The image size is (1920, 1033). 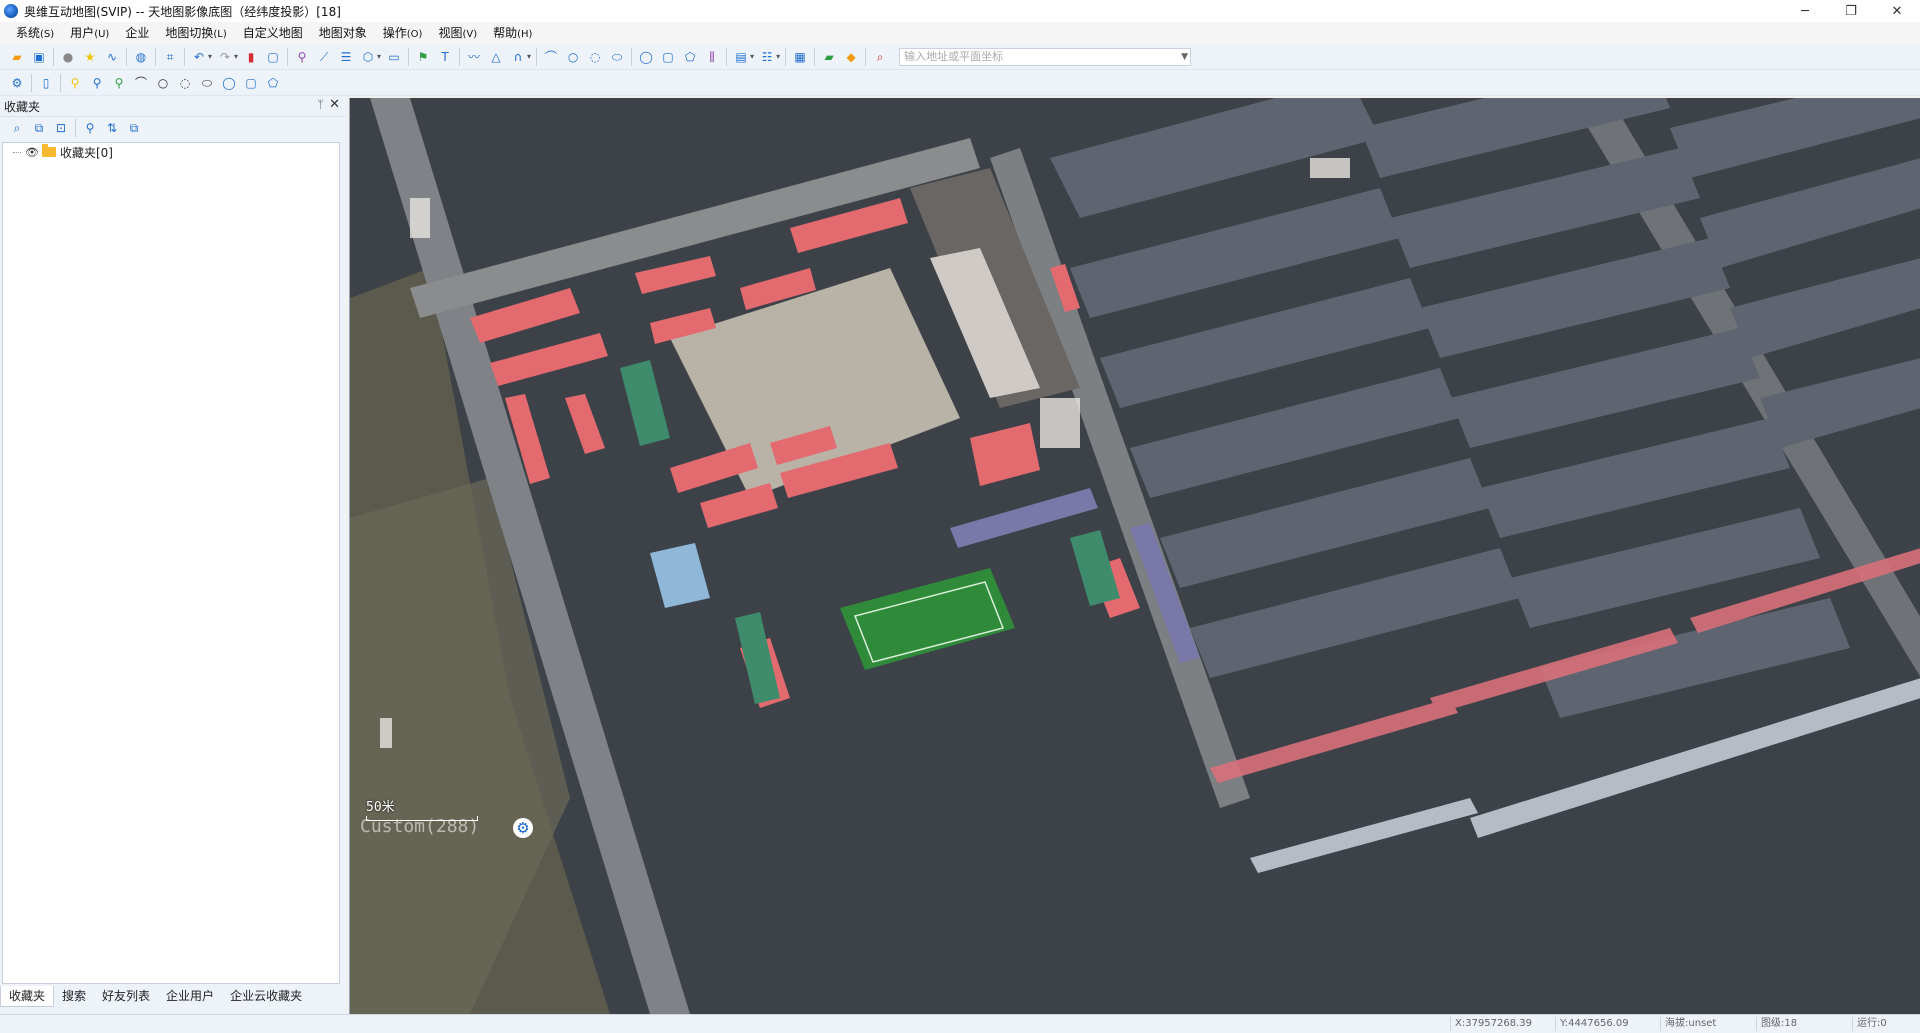 I want to click on shape-icon: ⬡, so click(x=368, y=57).